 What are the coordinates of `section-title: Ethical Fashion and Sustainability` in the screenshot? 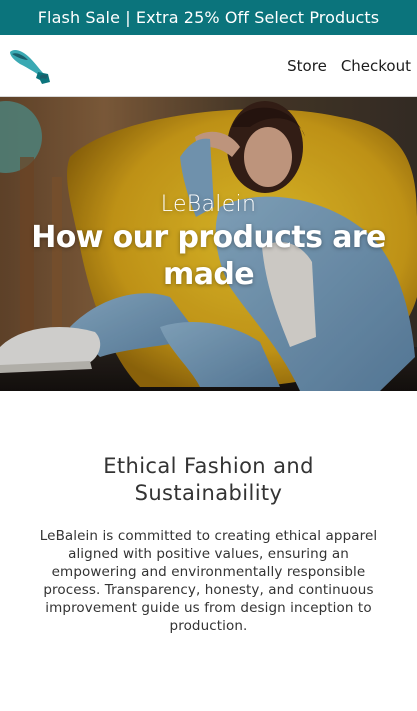 It's located at (208, 479).